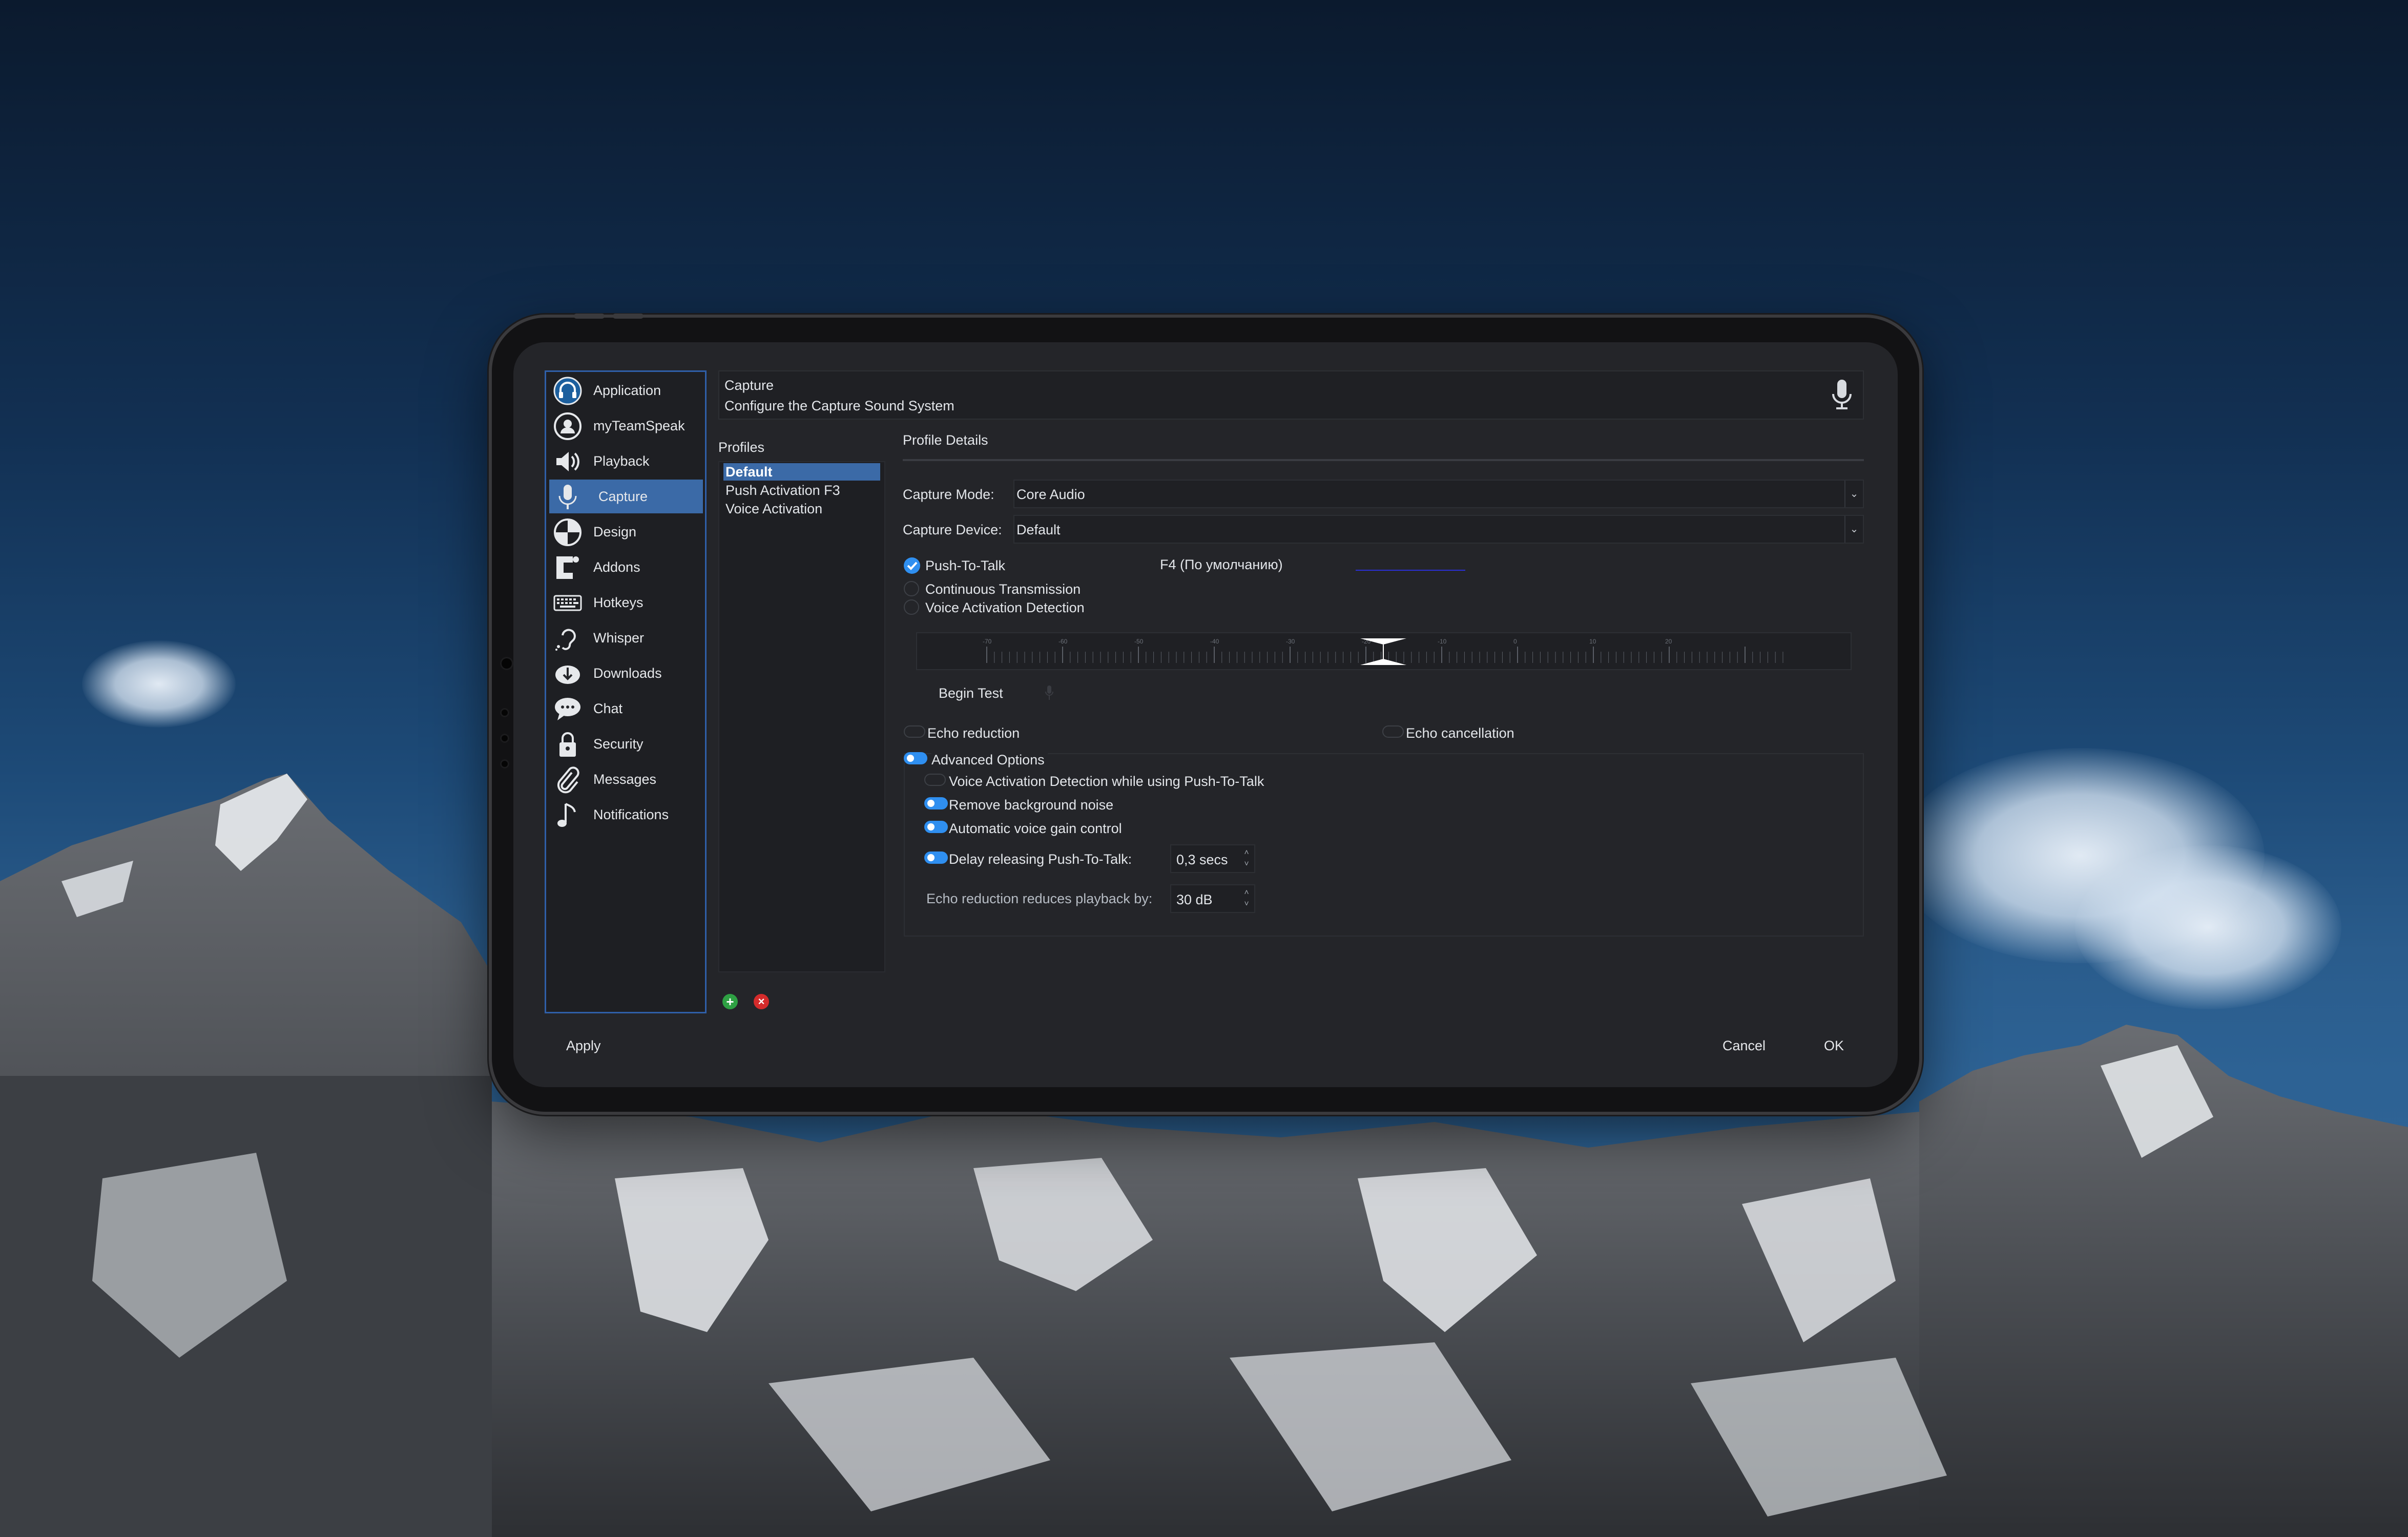  I want to click on sidebar-item-messages: Messages, so click(626, 779).